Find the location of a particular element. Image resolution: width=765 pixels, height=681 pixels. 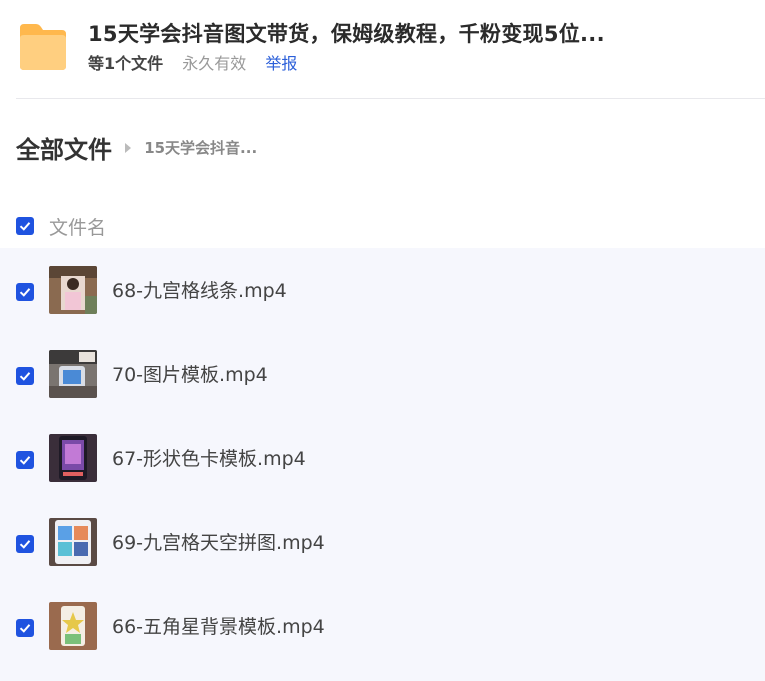

select-all-checkbox is located at coordinates (25, 226).